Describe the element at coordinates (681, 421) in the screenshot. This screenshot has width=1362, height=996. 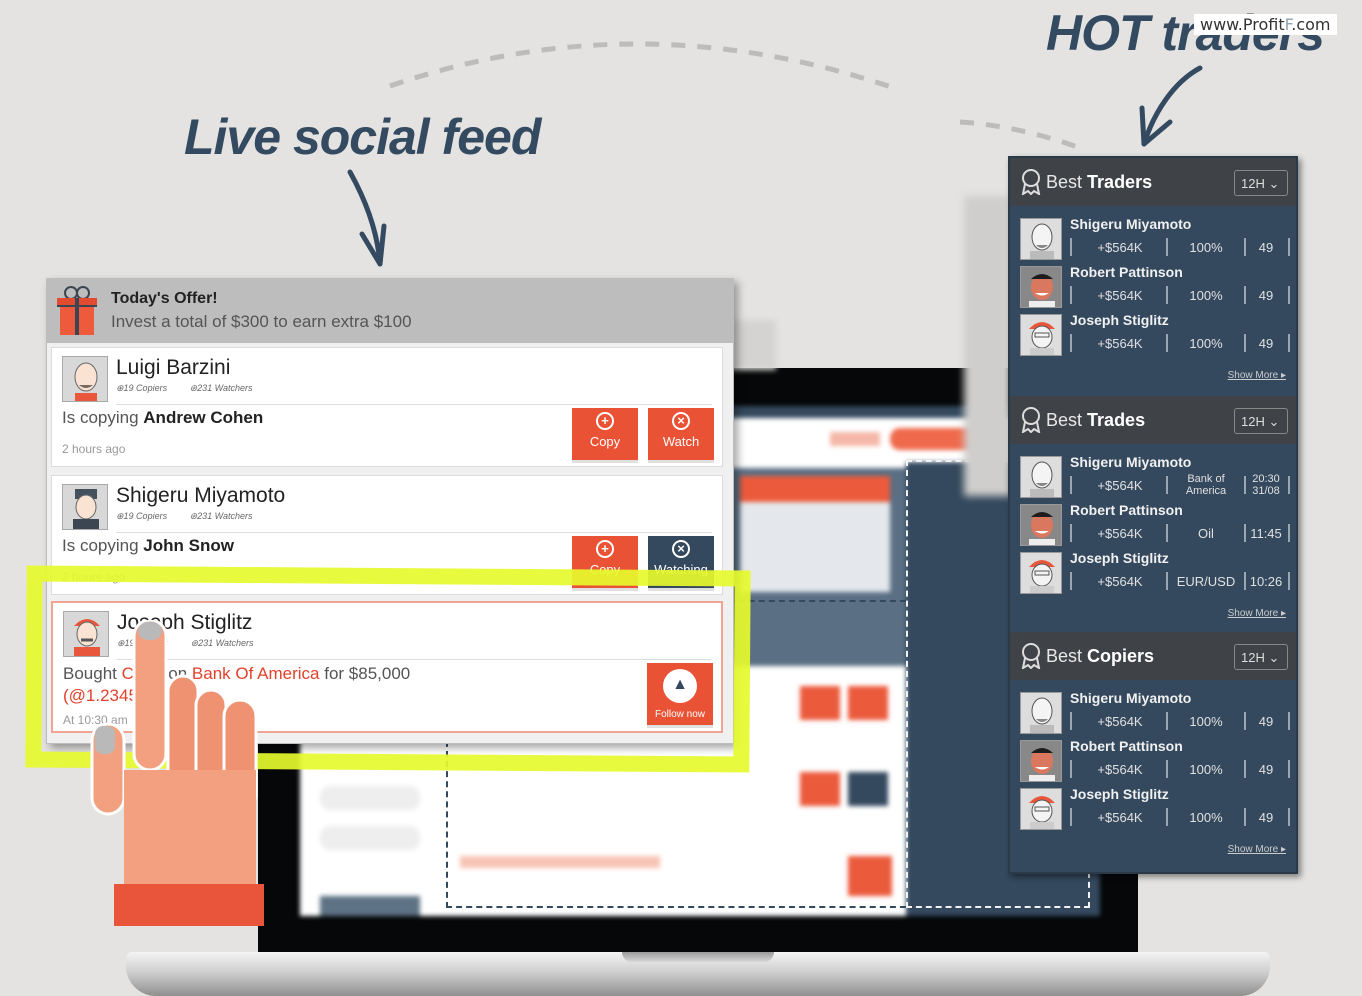
I see `eye-circle-icon: ×` at that location.